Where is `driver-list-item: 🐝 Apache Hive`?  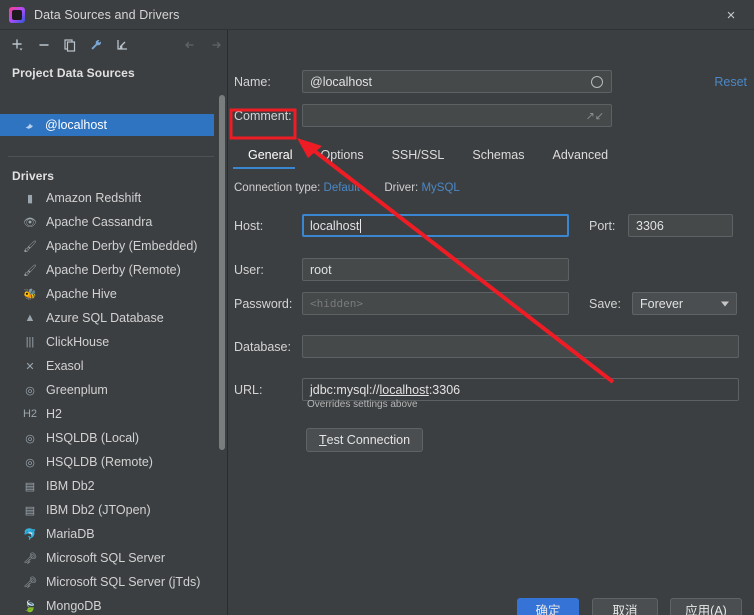
driver-list-item: 🐝 Apache Hive is located at coordinates (107, 294).